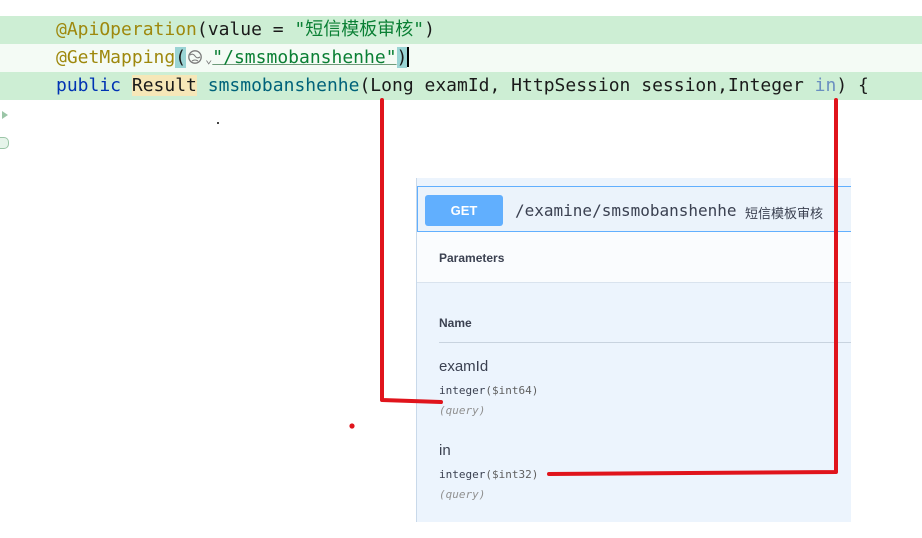 This screenshot has width=922, height=538. What do you see at coordinates (512, 390) in the screenshot?
I see `parameter-format: ($int64)` at bounding box center [512, 390].